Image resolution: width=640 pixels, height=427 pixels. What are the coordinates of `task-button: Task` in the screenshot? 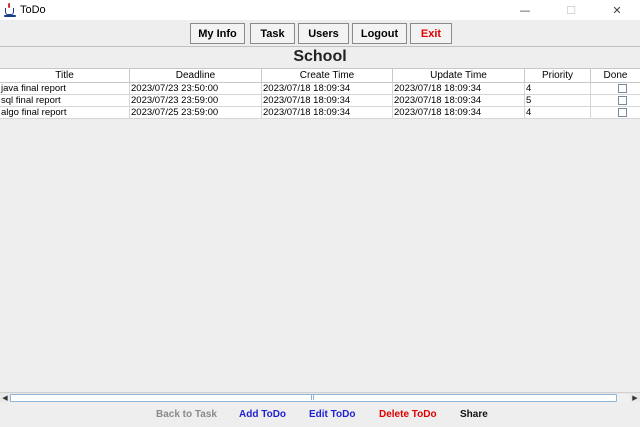 It's located at (272, 33).